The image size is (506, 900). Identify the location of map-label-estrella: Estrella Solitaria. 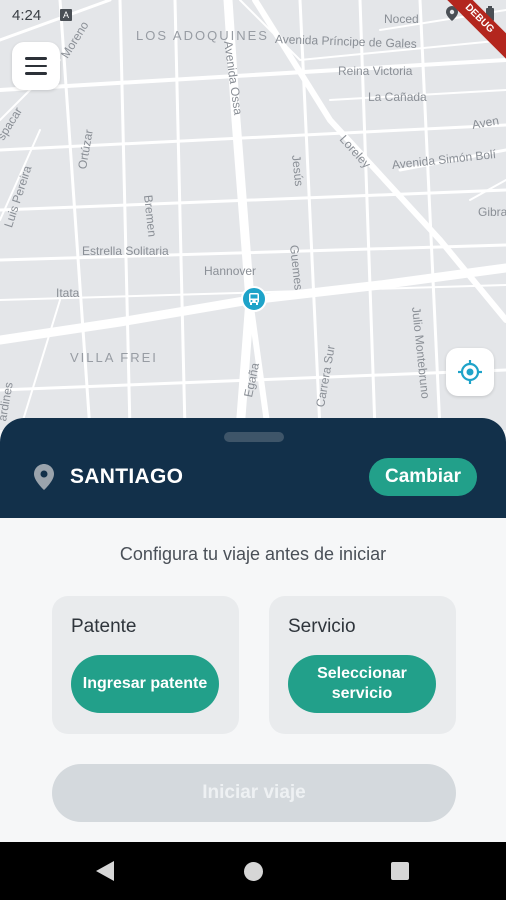
(125, 251).